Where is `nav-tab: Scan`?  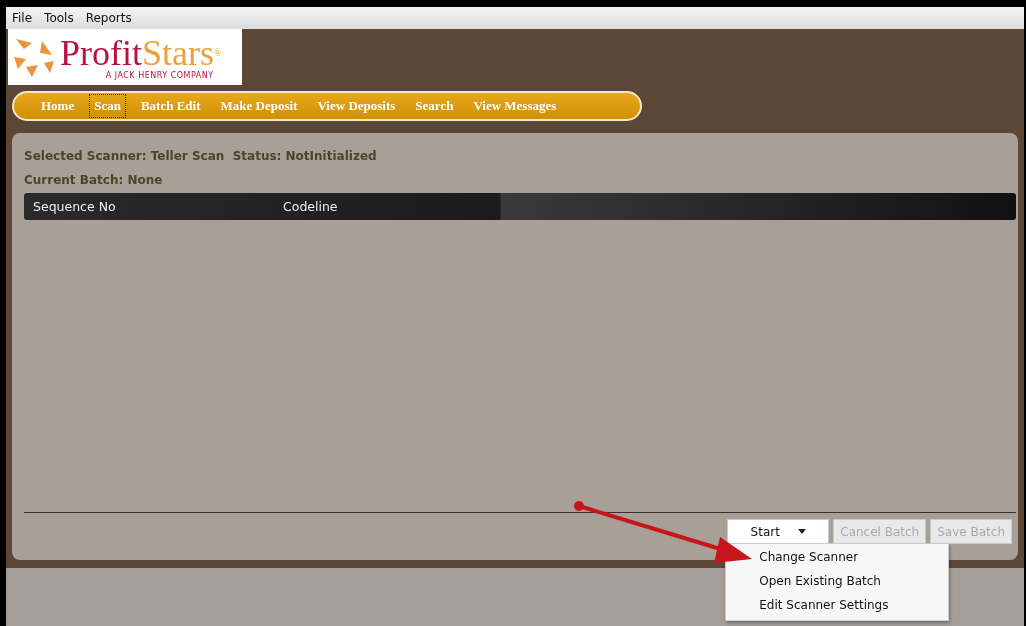
nav-tab: Scan is located at coordinates (107, 106).